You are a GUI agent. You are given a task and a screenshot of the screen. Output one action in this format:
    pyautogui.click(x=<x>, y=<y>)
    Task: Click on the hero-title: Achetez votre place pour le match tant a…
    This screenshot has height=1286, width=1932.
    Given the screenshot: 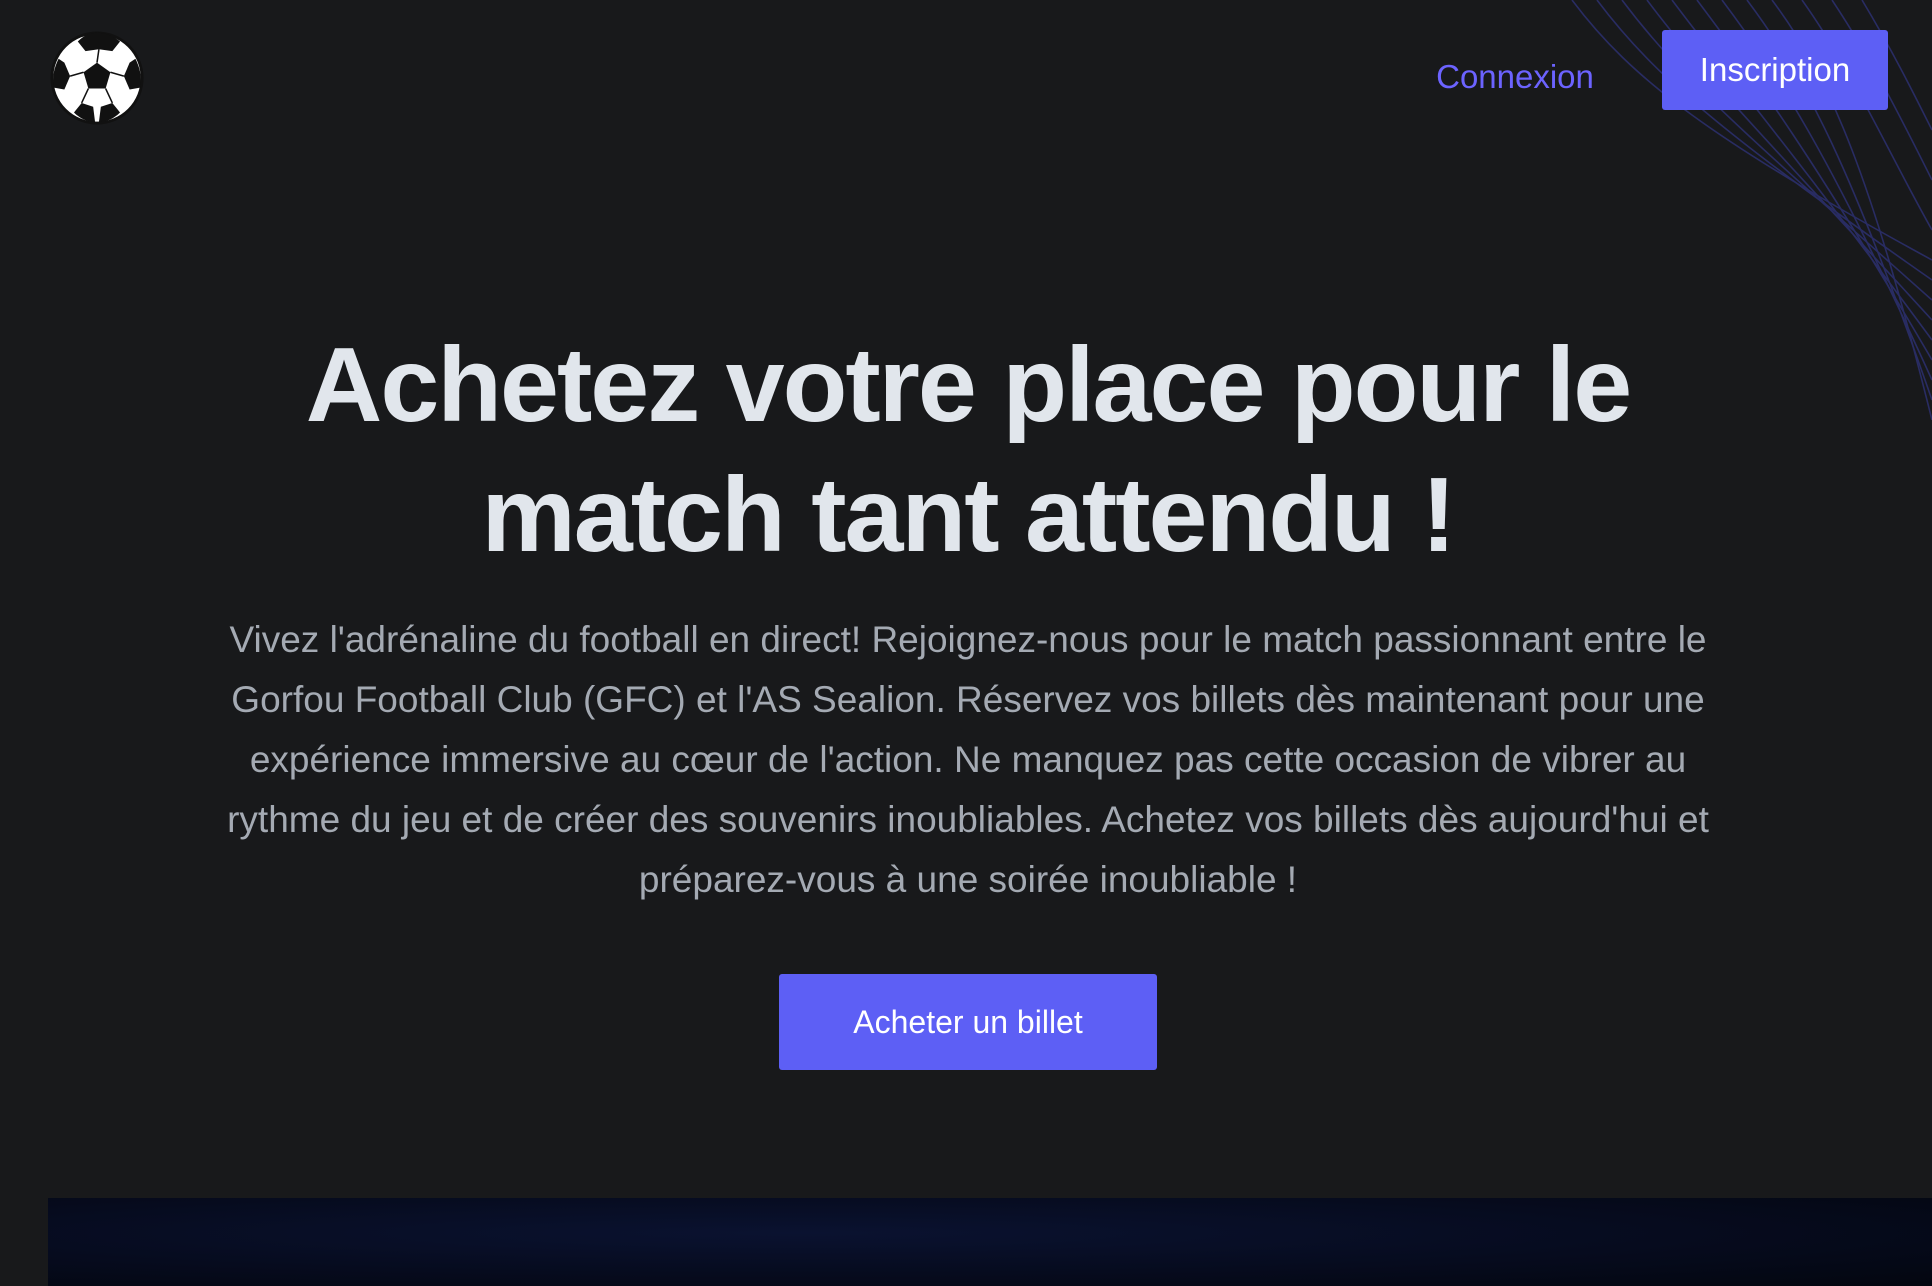 What is the action you would take?
    pyautogui.click(x=968, y=450)
    